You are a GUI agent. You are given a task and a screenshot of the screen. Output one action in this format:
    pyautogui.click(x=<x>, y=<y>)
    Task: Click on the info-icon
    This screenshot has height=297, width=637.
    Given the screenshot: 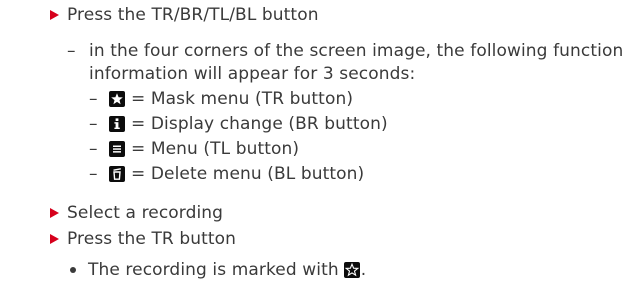 What is the action you would take?
    pyautogui.click(x=117, y=124)
    